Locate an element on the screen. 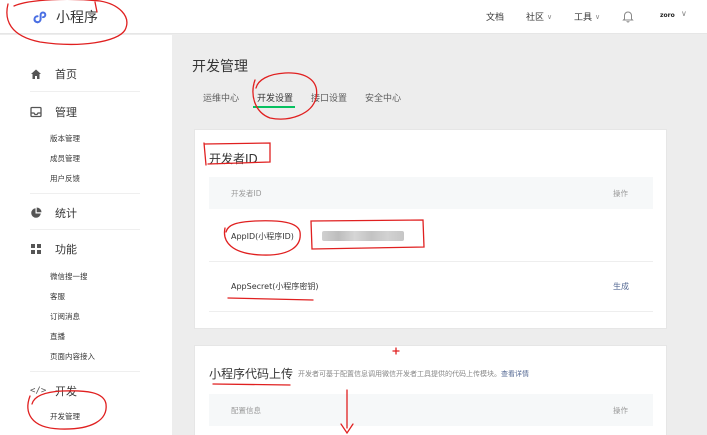 The image size is (707, 435). sidebar-subitem-version: 版本管理 is located at coordinates (65, 138).